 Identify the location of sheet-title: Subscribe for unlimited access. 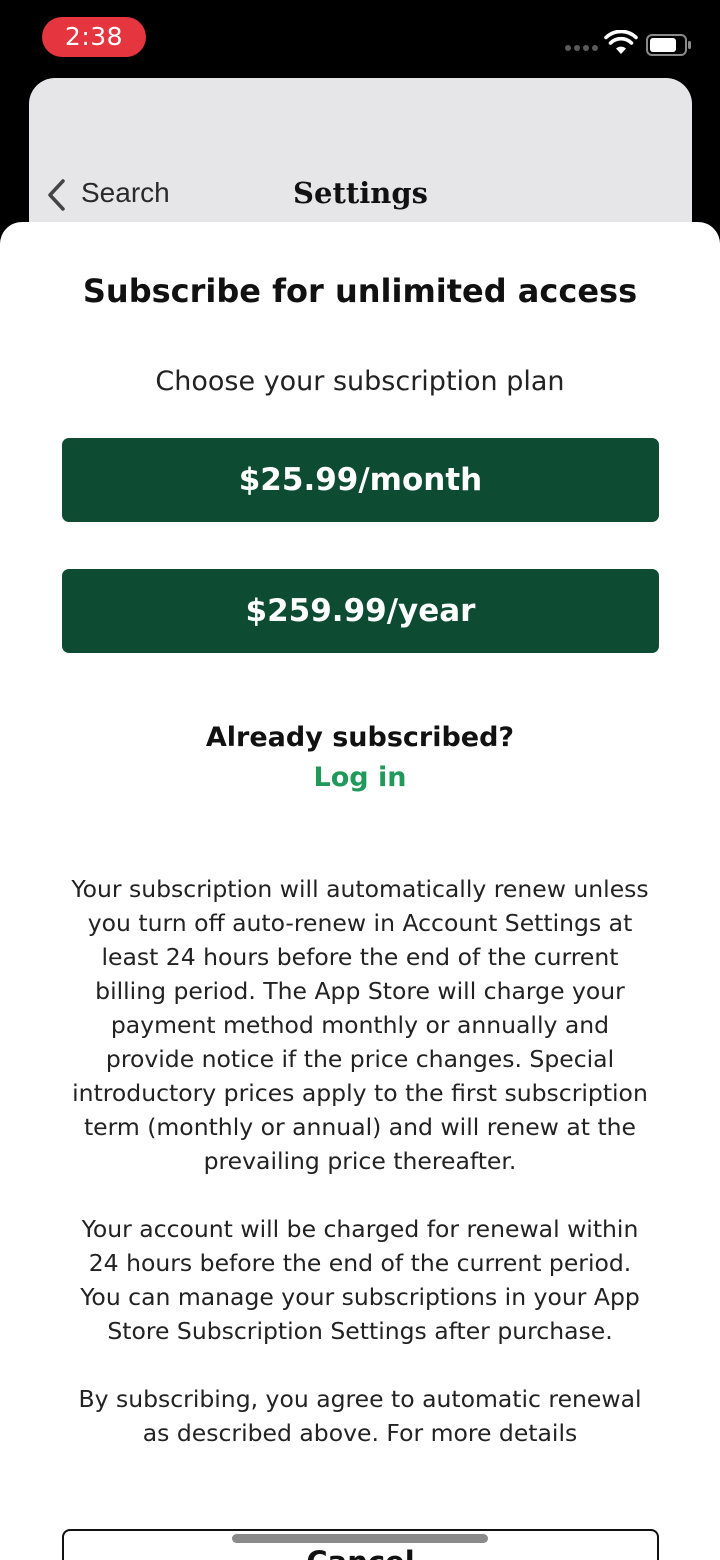
(360, 291).